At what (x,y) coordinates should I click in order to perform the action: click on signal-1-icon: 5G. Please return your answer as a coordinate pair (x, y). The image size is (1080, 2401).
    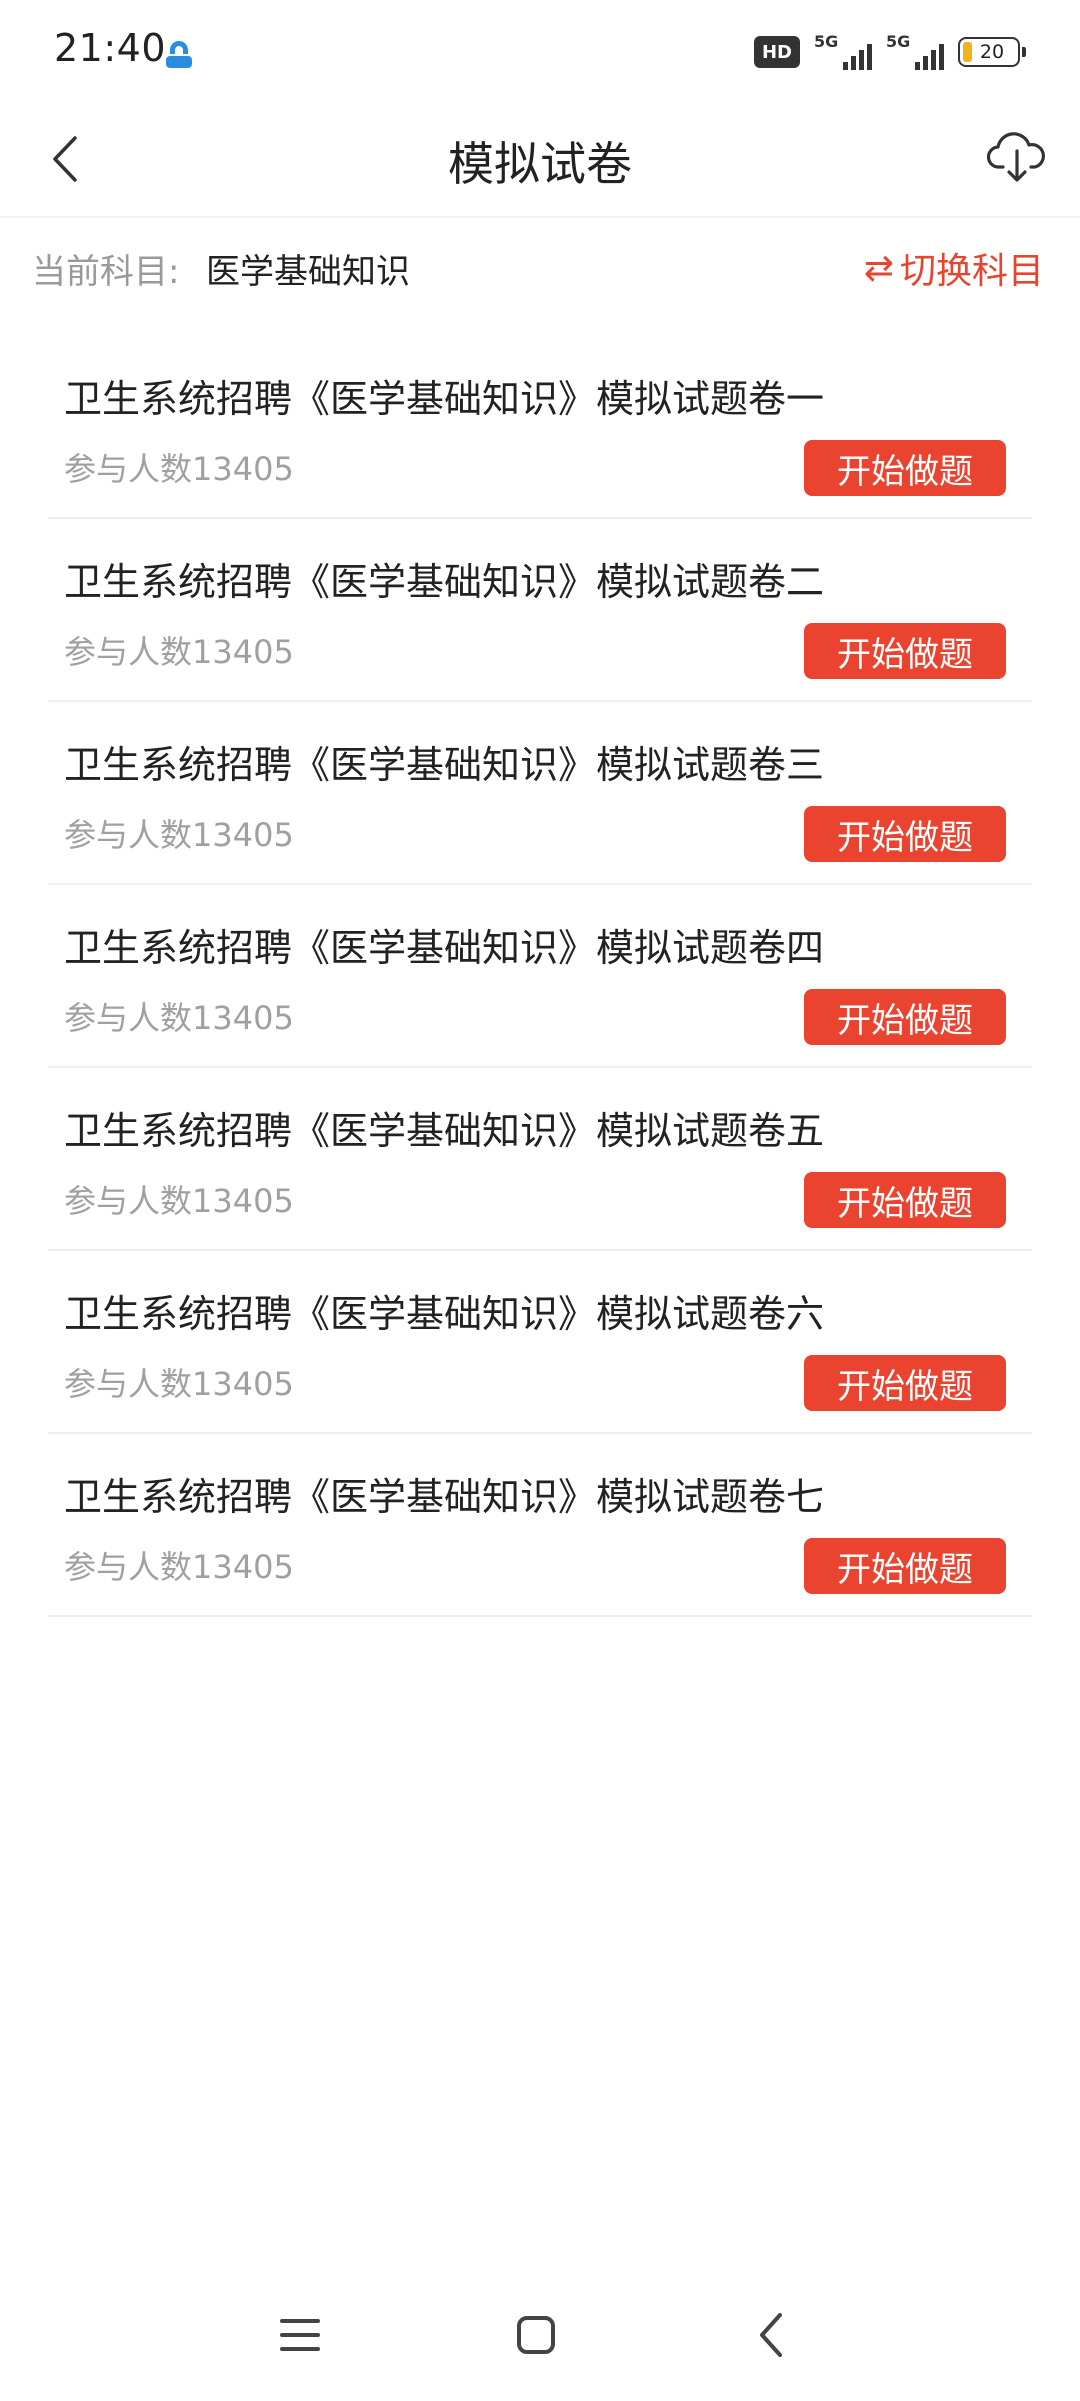
    Looking at the image, I should click on (843, 51).